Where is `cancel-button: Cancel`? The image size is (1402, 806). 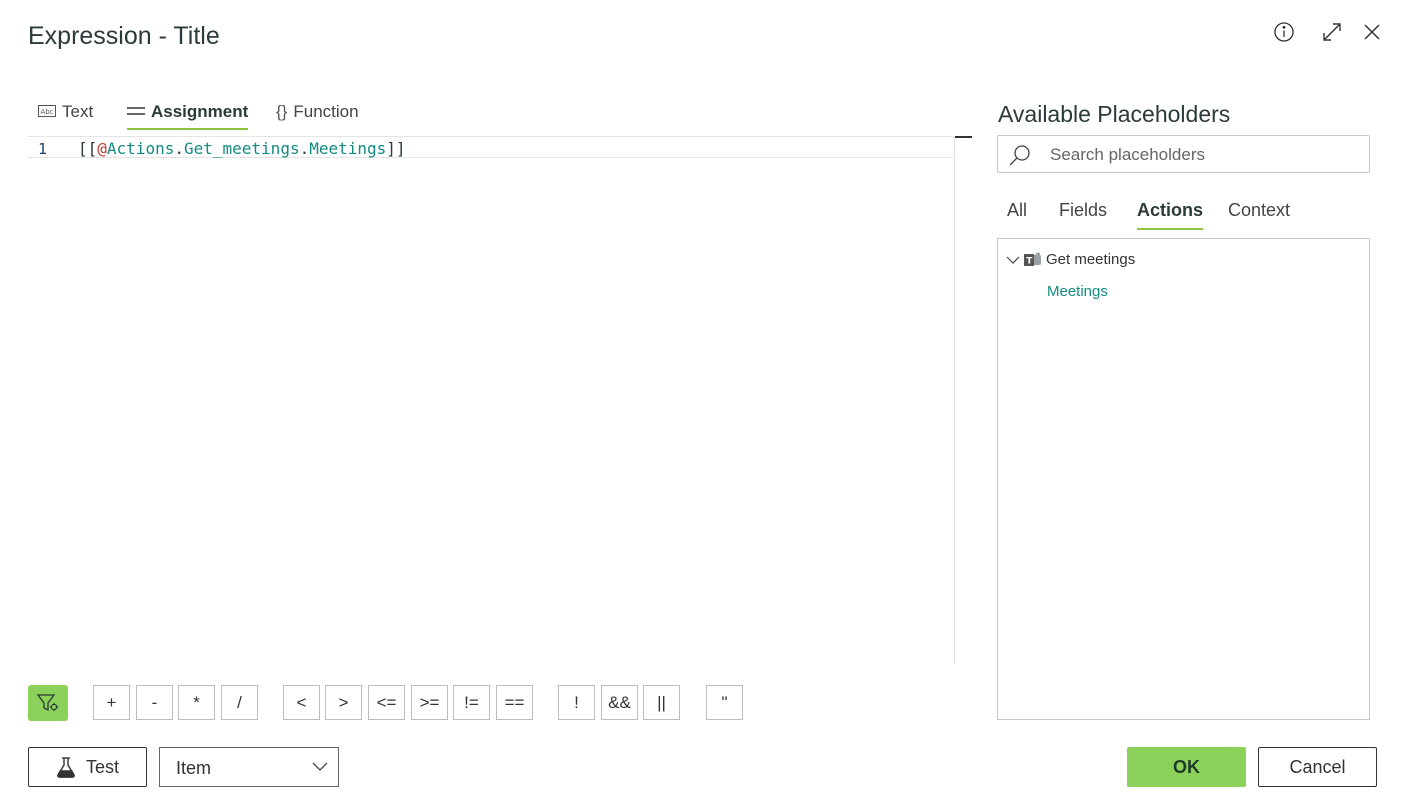 cancel-button: Cancel is located at coordinates (1317, 767).